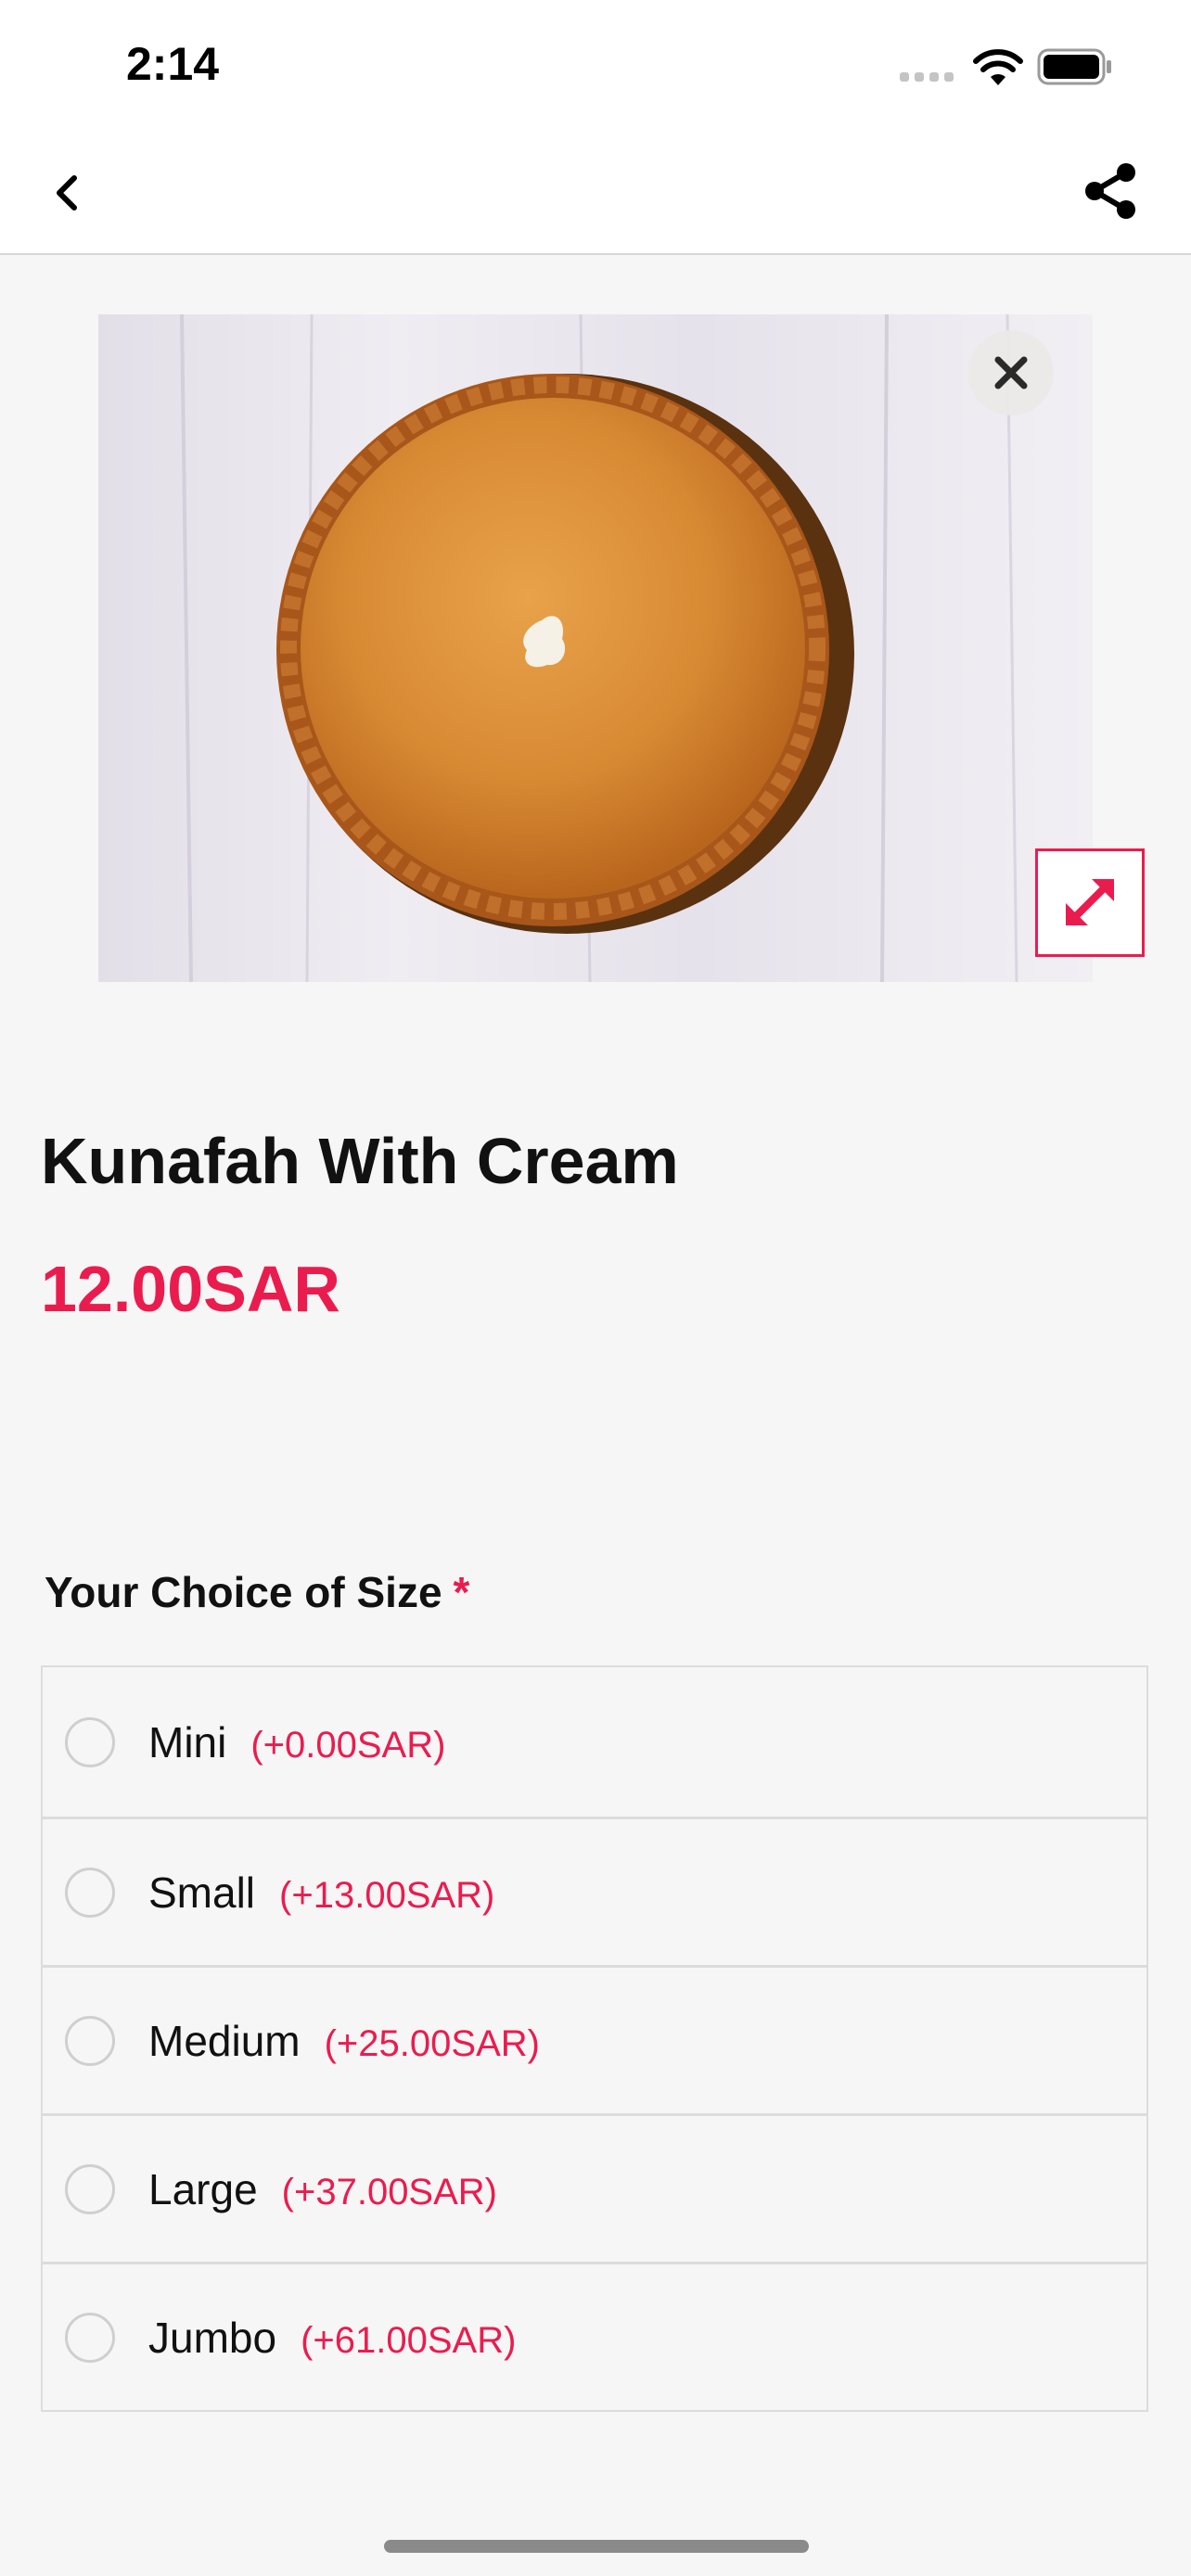 The image size is (1191, 2576). I want to click on expand-icon, so click(1090, 902).